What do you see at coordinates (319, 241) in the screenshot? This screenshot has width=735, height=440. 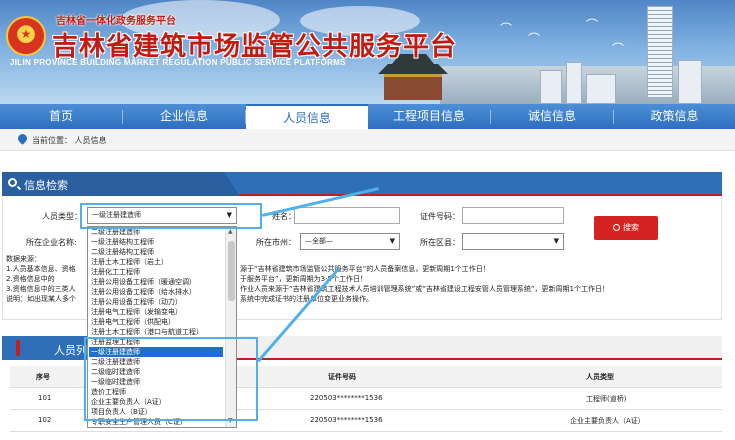 I see `city-value: —全部—` at bounding box center [319, 241].